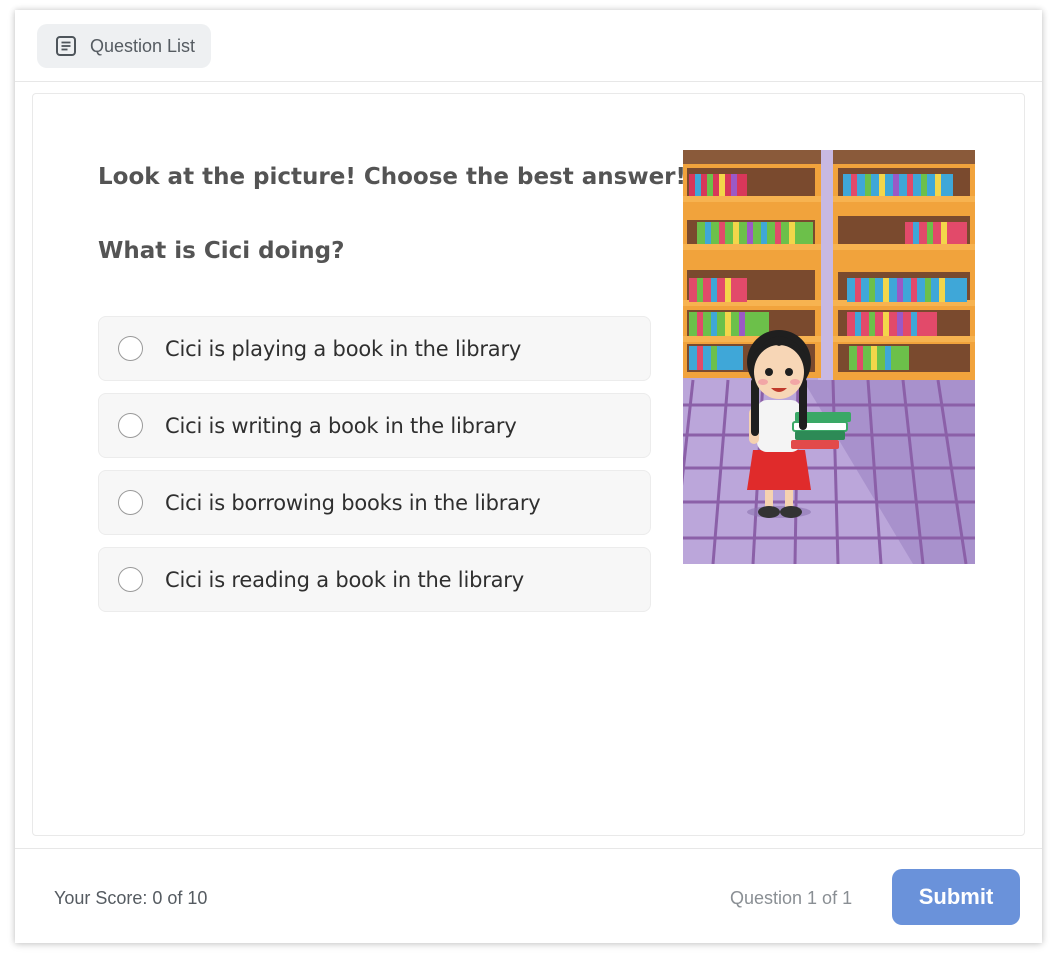 Image resolution: width=1057 pixels, height=963 pixels. I want to click on question-counter: Question 1 of 1, so click(791, 898).